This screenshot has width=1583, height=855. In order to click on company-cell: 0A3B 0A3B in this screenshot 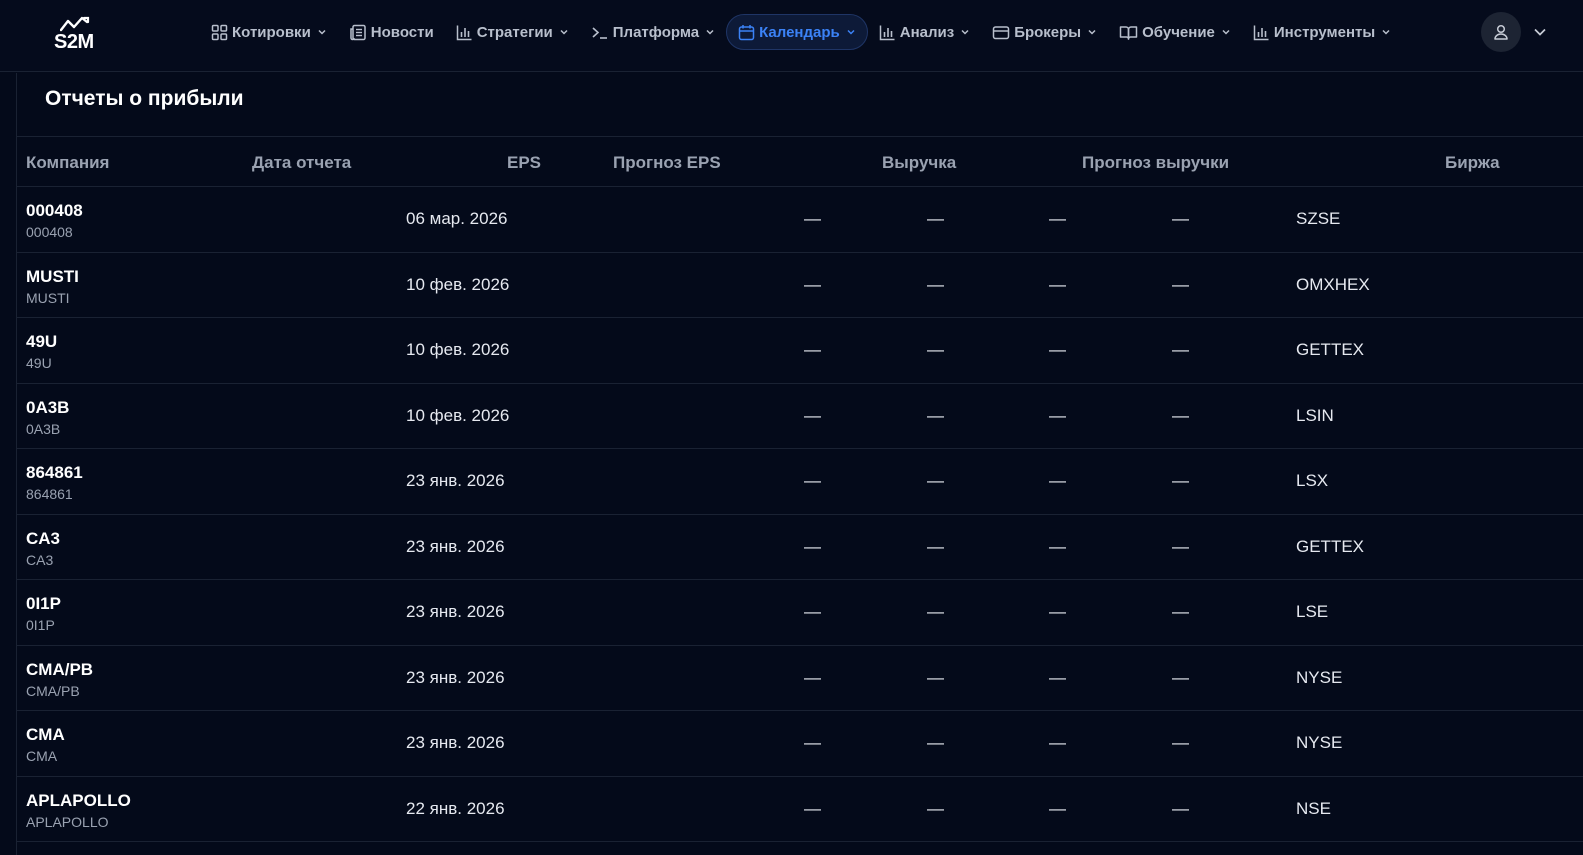, I will do `click(47, 418)`.